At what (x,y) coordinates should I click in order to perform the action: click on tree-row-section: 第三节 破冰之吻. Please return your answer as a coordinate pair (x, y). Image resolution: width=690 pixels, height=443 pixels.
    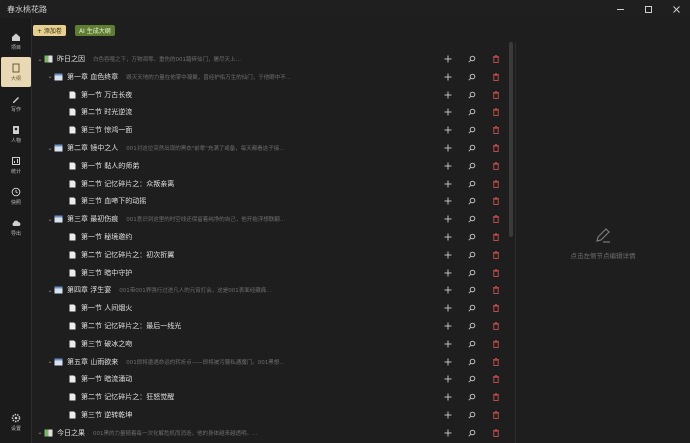
    Looking at the image, I should click on (270, 344).